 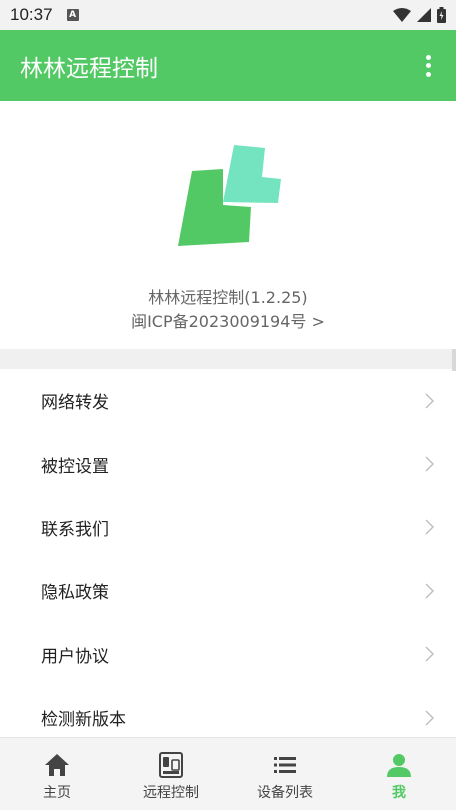 I want to click on notification-icon: A, so click(x=72, y=15).